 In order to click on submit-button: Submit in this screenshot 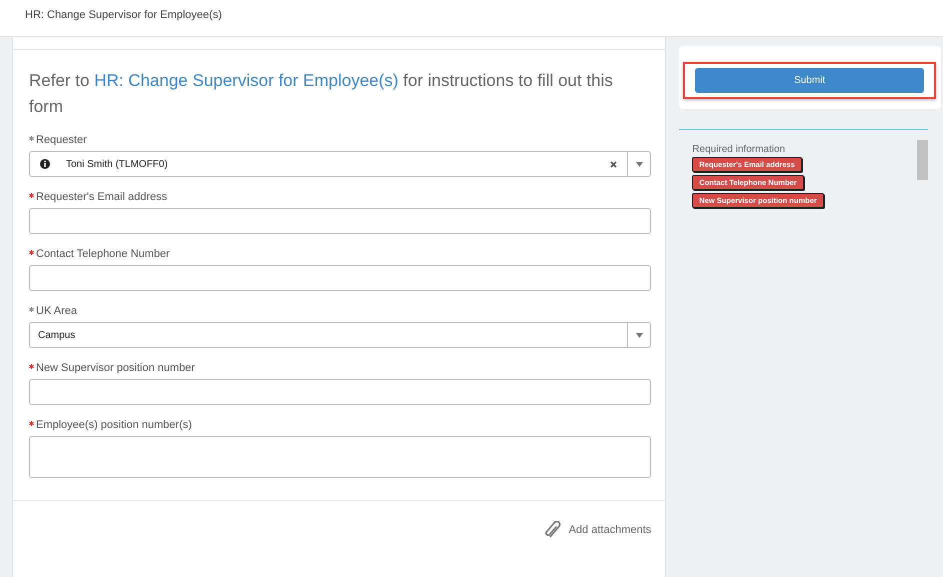, I will do `click(809, 80)`.